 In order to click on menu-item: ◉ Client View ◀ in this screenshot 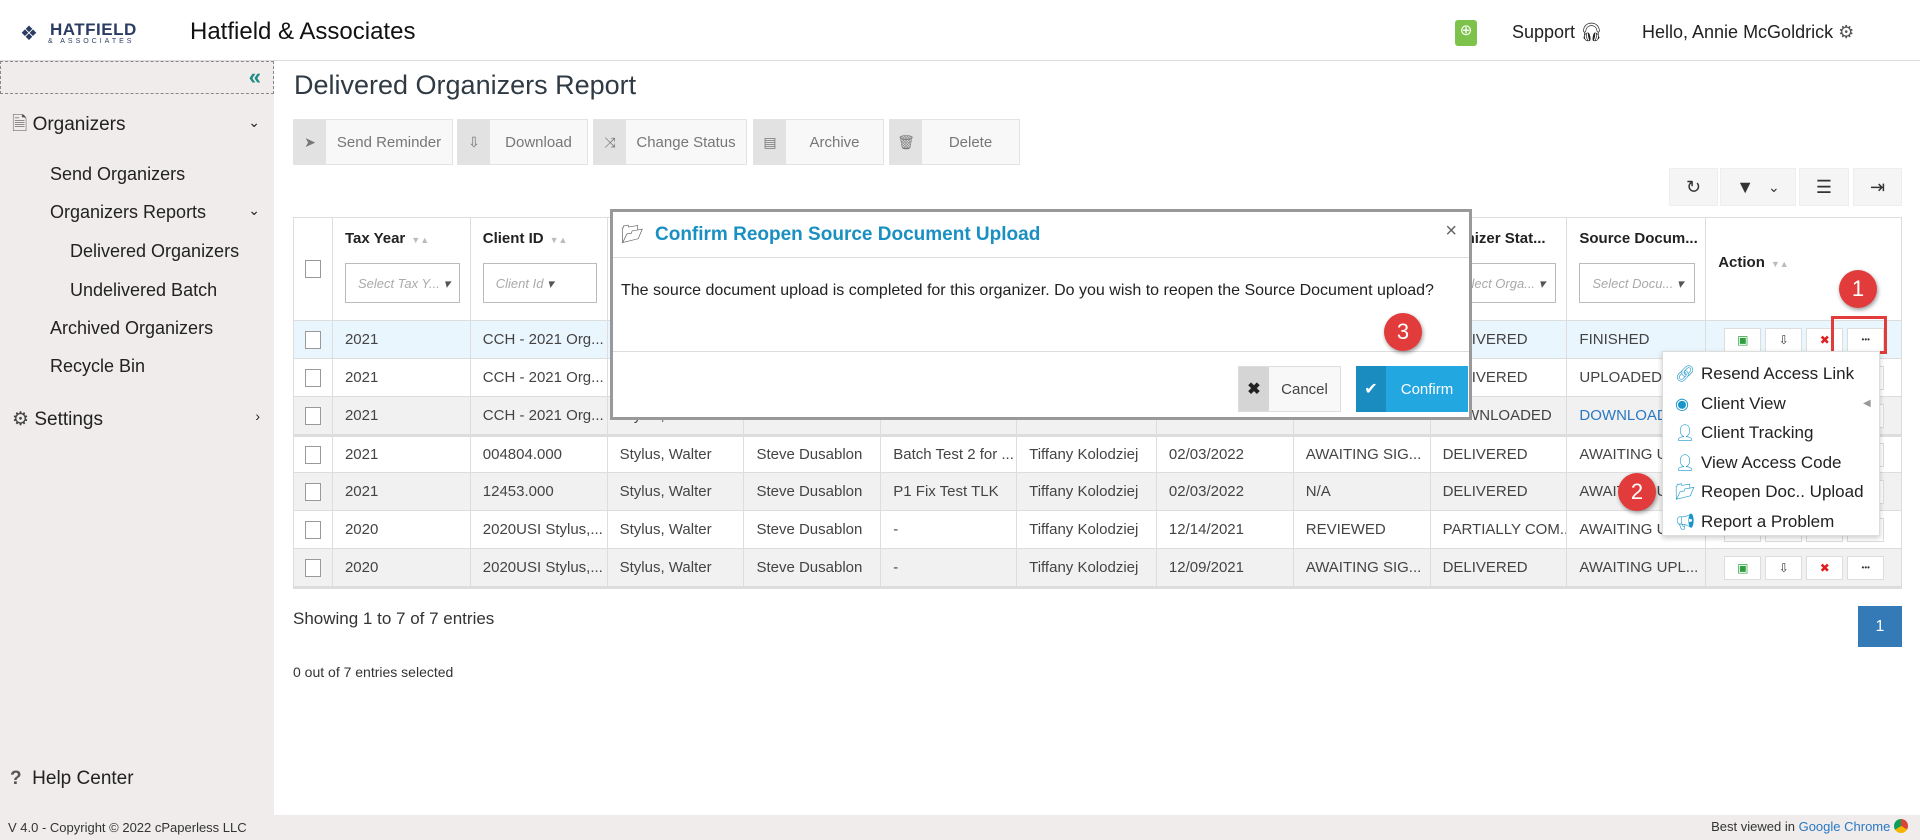, I will do `click(1773, 403)`.